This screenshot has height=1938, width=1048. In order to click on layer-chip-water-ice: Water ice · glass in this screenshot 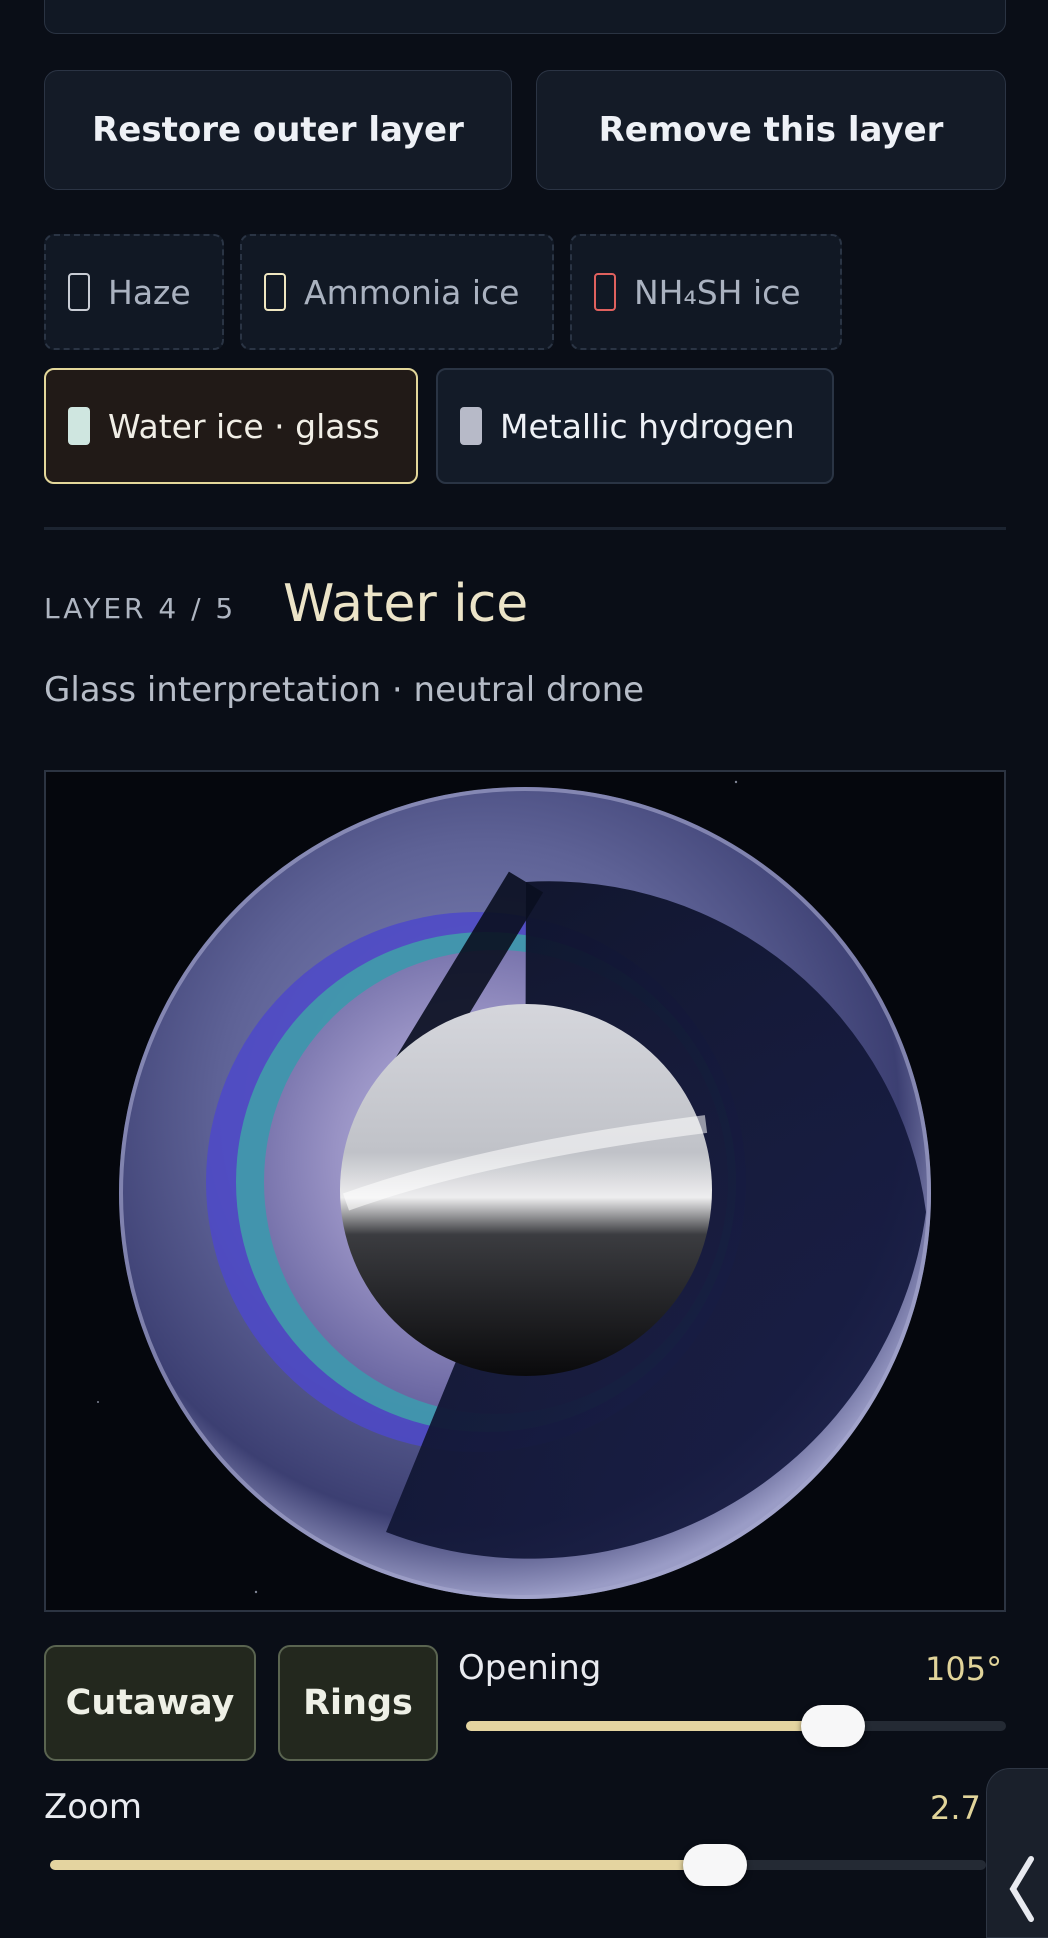, I will do `click(231, 426)`.